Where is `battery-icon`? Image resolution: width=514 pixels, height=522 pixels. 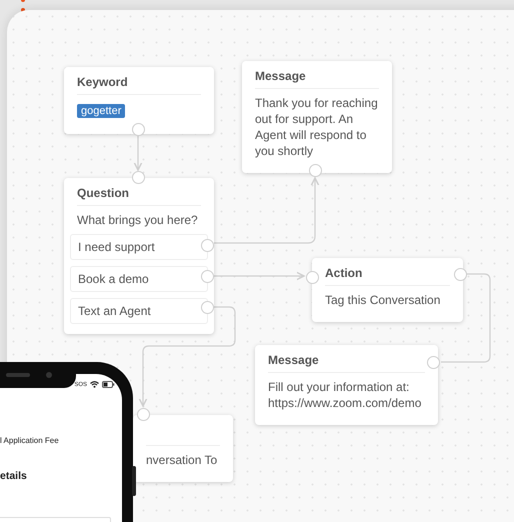 battery-icon is located at coordinates (108, 384).